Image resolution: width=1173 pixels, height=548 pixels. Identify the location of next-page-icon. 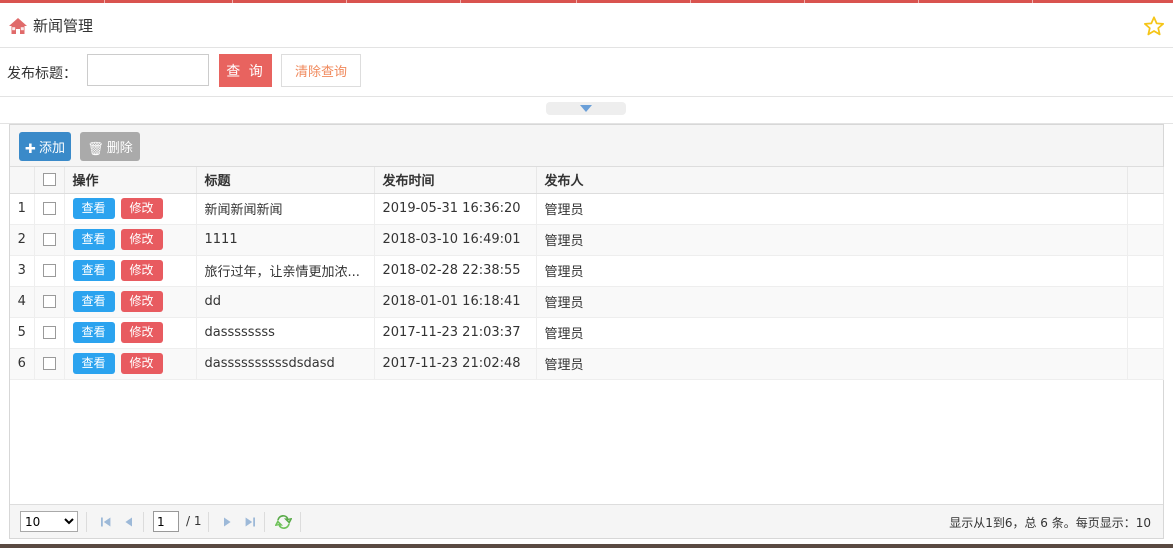
(227, 522).